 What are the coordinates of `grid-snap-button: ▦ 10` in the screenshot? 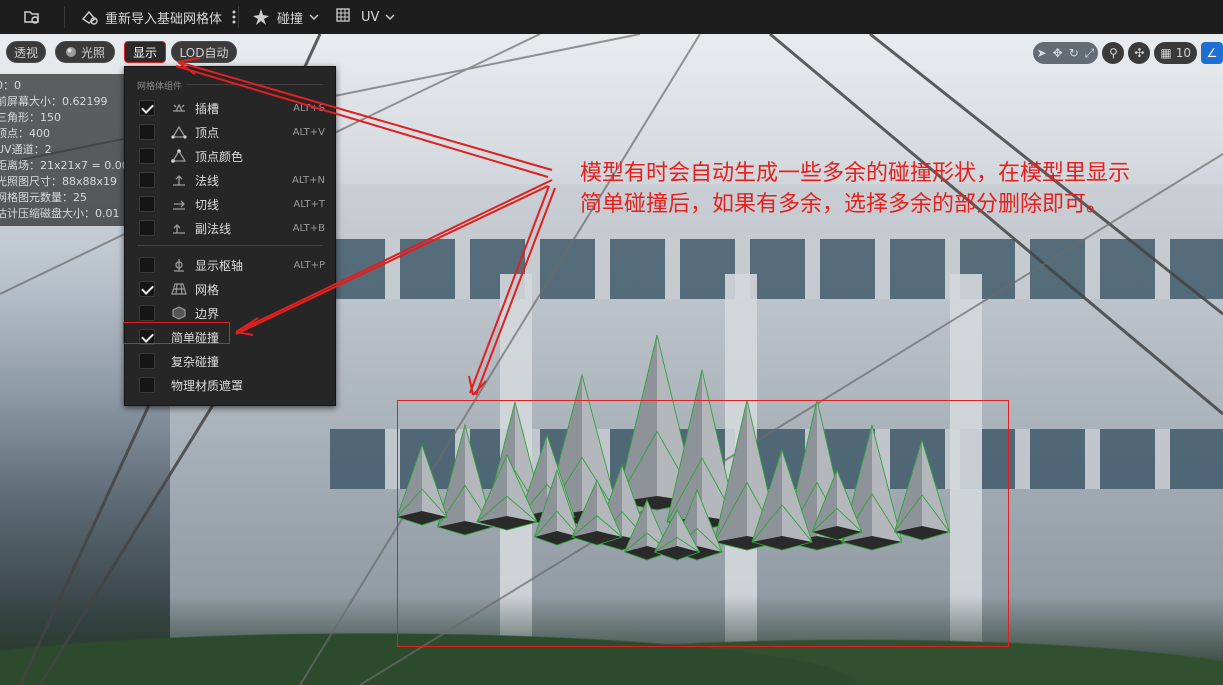 It's located at (1175, 53).